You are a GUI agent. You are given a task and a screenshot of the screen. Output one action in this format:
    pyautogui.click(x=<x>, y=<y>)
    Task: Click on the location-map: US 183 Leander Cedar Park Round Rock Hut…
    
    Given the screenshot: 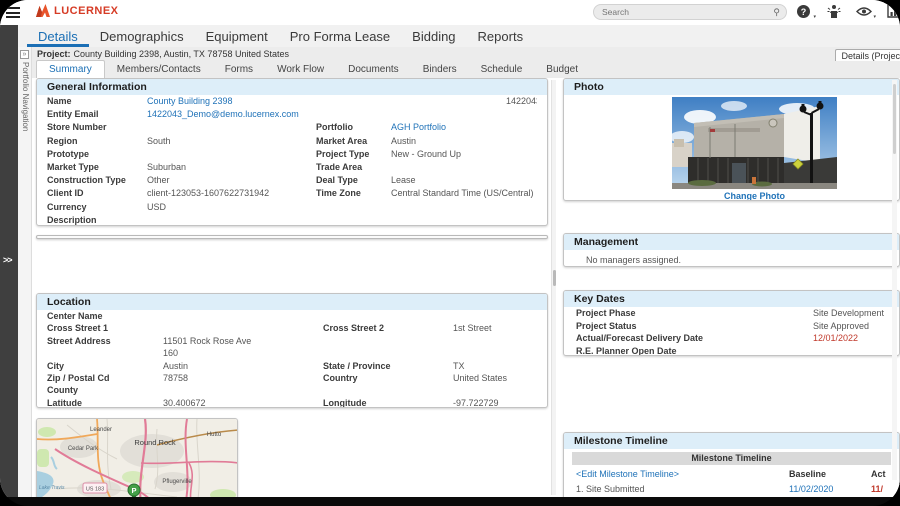 What is the action you would take?
    pyautogui.click(x=137, y=457)
    